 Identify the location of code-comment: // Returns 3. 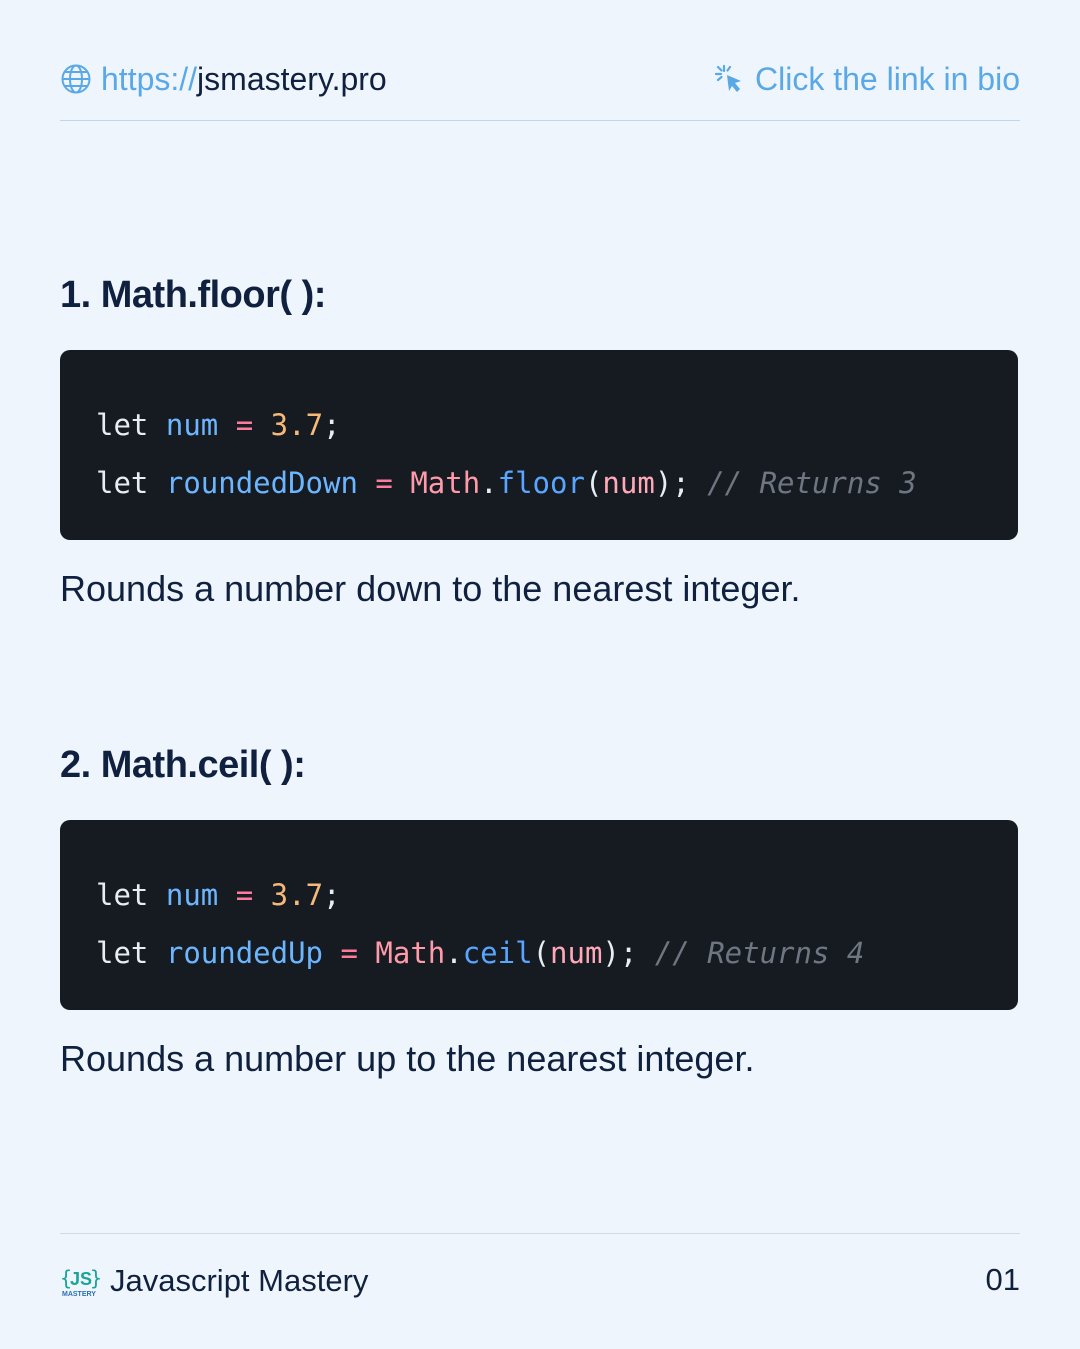
(812, 483).